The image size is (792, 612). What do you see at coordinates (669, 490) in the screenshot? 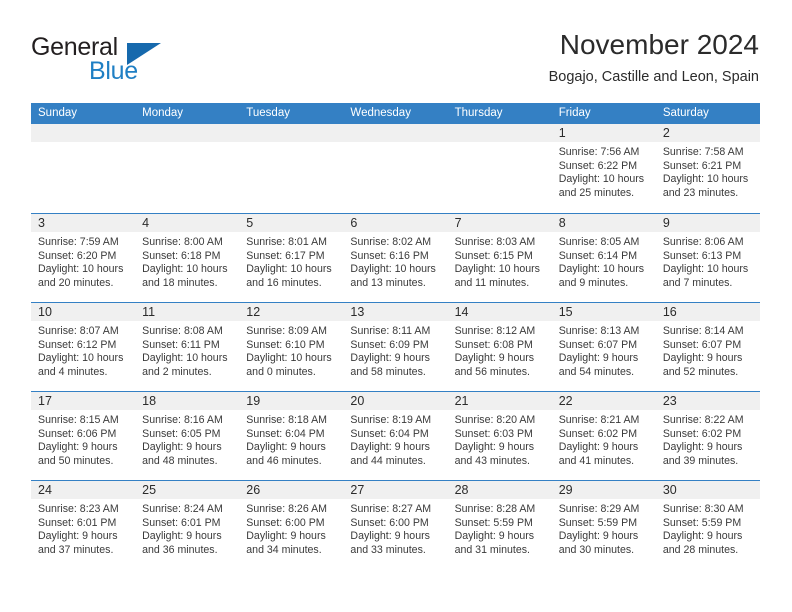
I see `day-number: 30` at bounding box center [669, 490].